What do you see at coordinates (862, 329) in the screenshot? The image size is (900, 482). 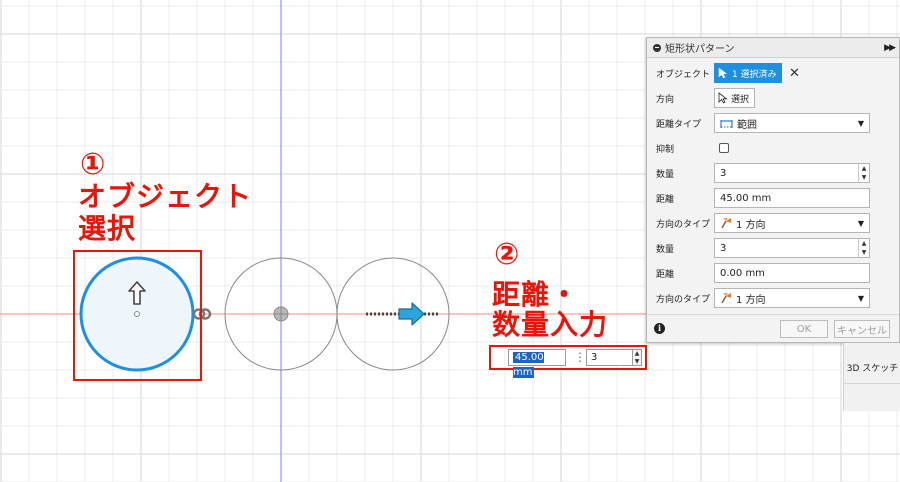 I see `cancel-button: キャンセル` at bounding box center [862, 329].